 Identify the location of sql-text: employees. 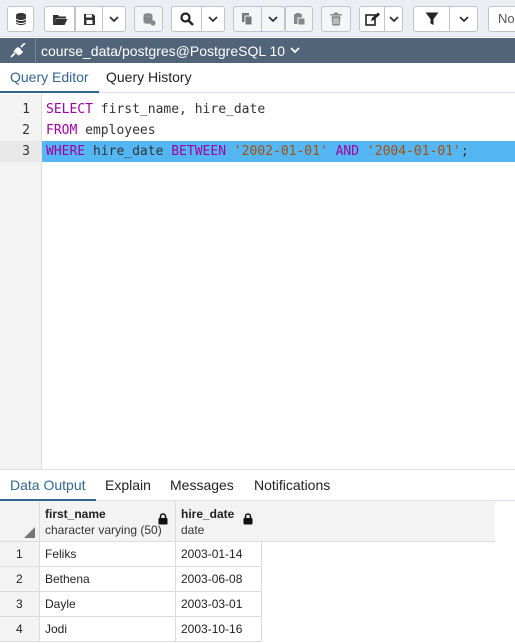
(116, 130).